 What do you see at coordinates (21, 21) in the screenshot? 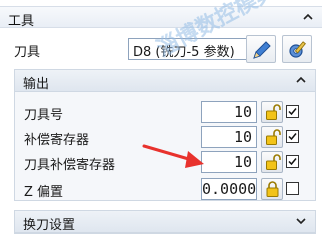
I see `tool-section-title: 工具` at bounding box center [21, 21].